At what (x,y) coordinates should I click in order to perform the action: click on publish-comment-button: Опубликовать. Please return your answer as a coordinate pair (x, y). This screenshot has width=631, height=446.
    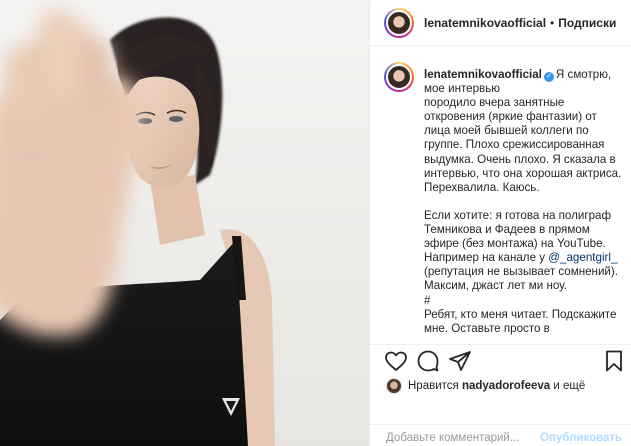
    Looking at the image, I should click on (581, 438).